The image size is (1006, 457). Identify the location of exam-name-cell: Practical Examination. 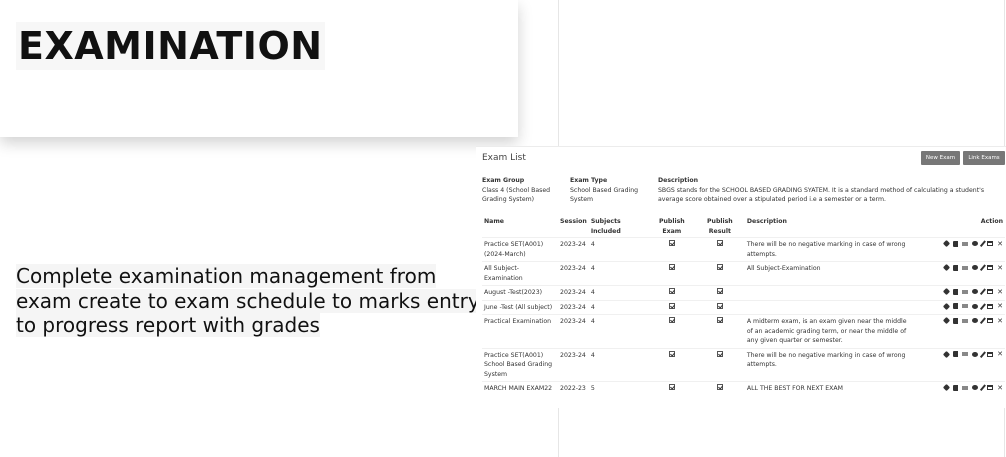
(520, 331).